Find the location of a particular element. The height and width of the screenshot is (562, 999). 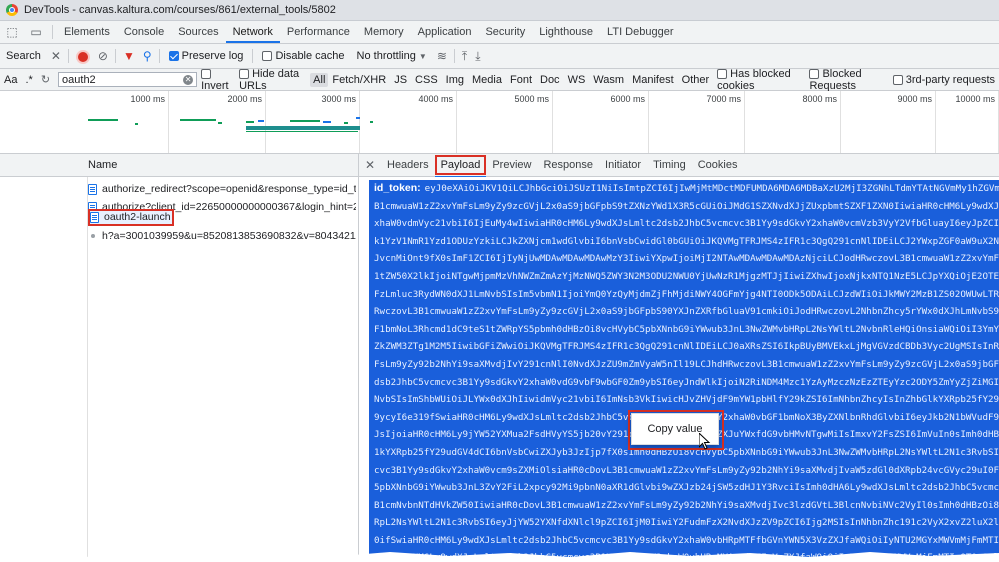

timeline-tick-label: 9000 ms is located at coordinates (914, 99).